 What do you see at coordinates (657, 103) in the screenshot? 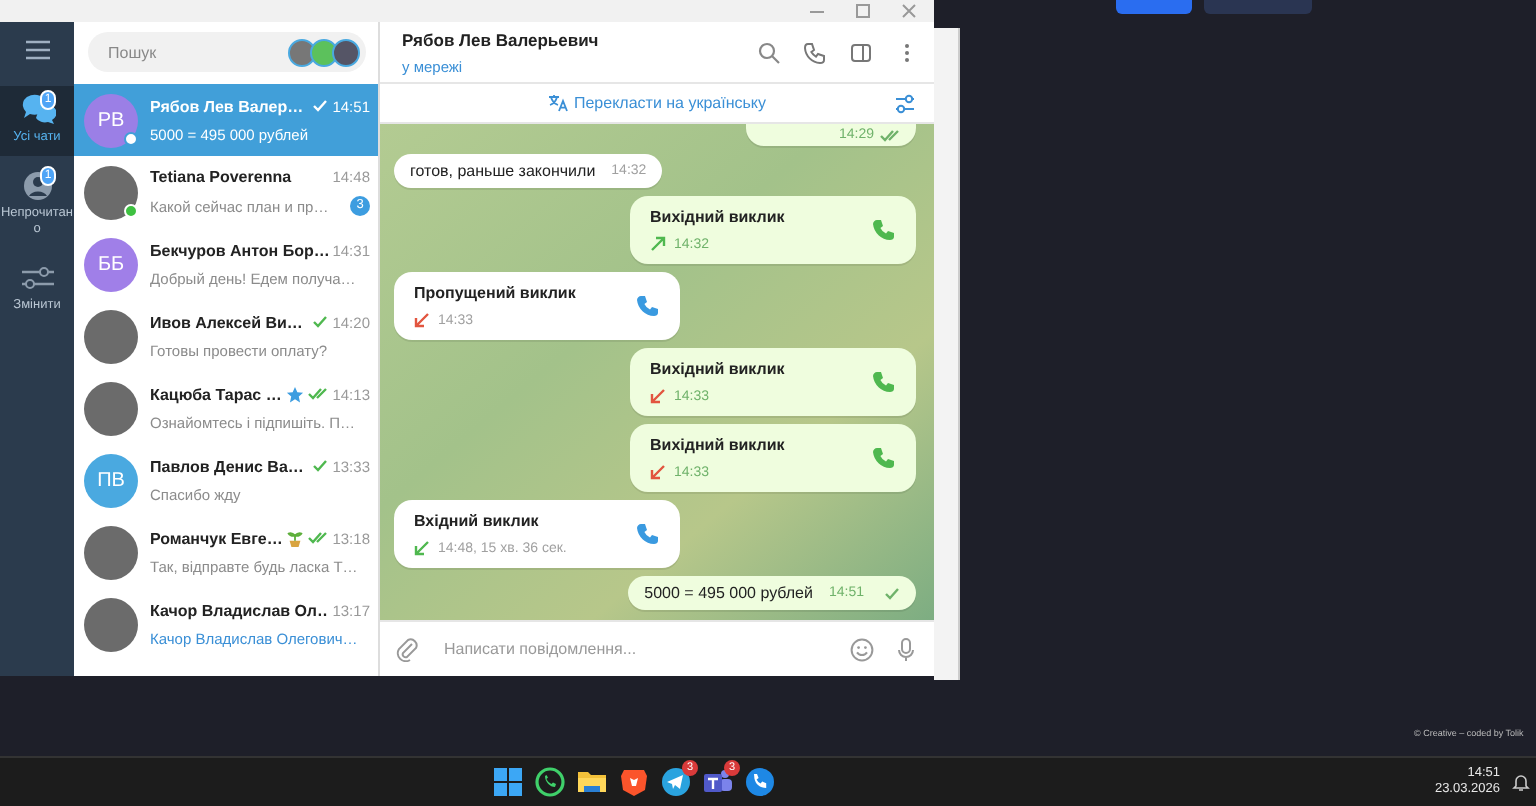
I see `translate-button: Перекласти на українську` at bounding box center [657, 103].